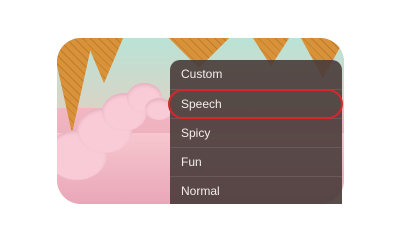  I want to click on menu-item-normal: Normal, so click(256, 190).